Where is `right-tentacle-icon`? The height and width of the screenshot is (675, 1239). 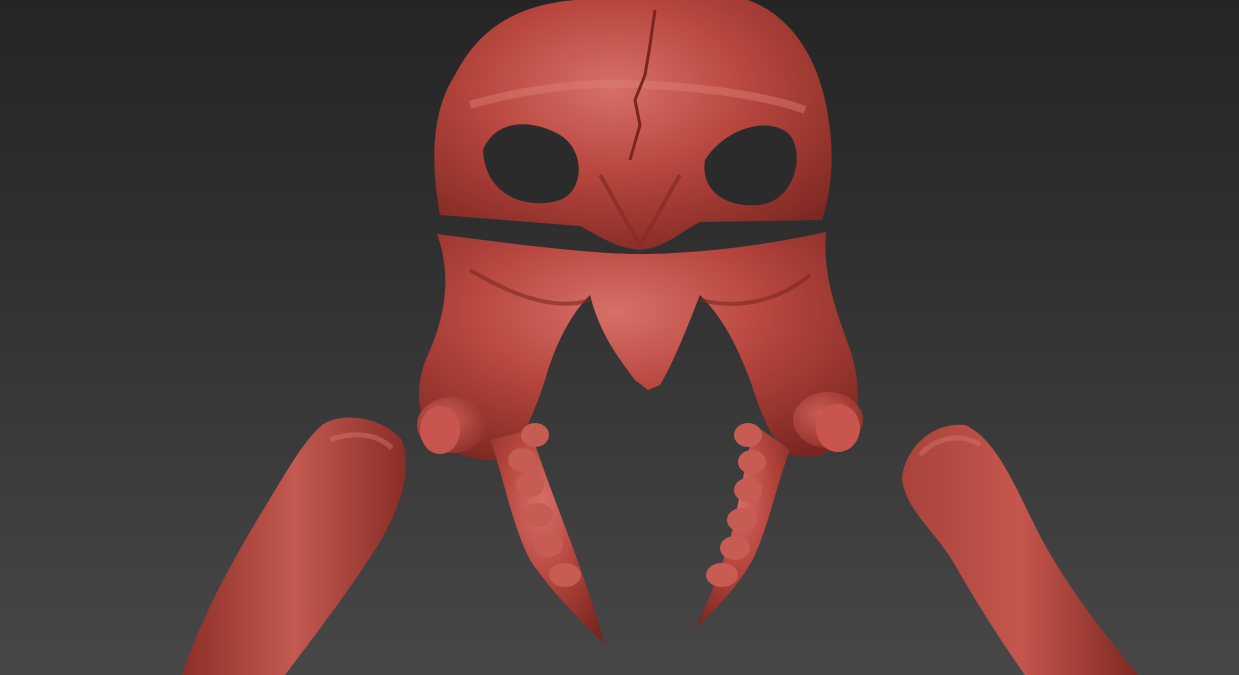 right-tentacle-icon is located at coordinates (742, 525).